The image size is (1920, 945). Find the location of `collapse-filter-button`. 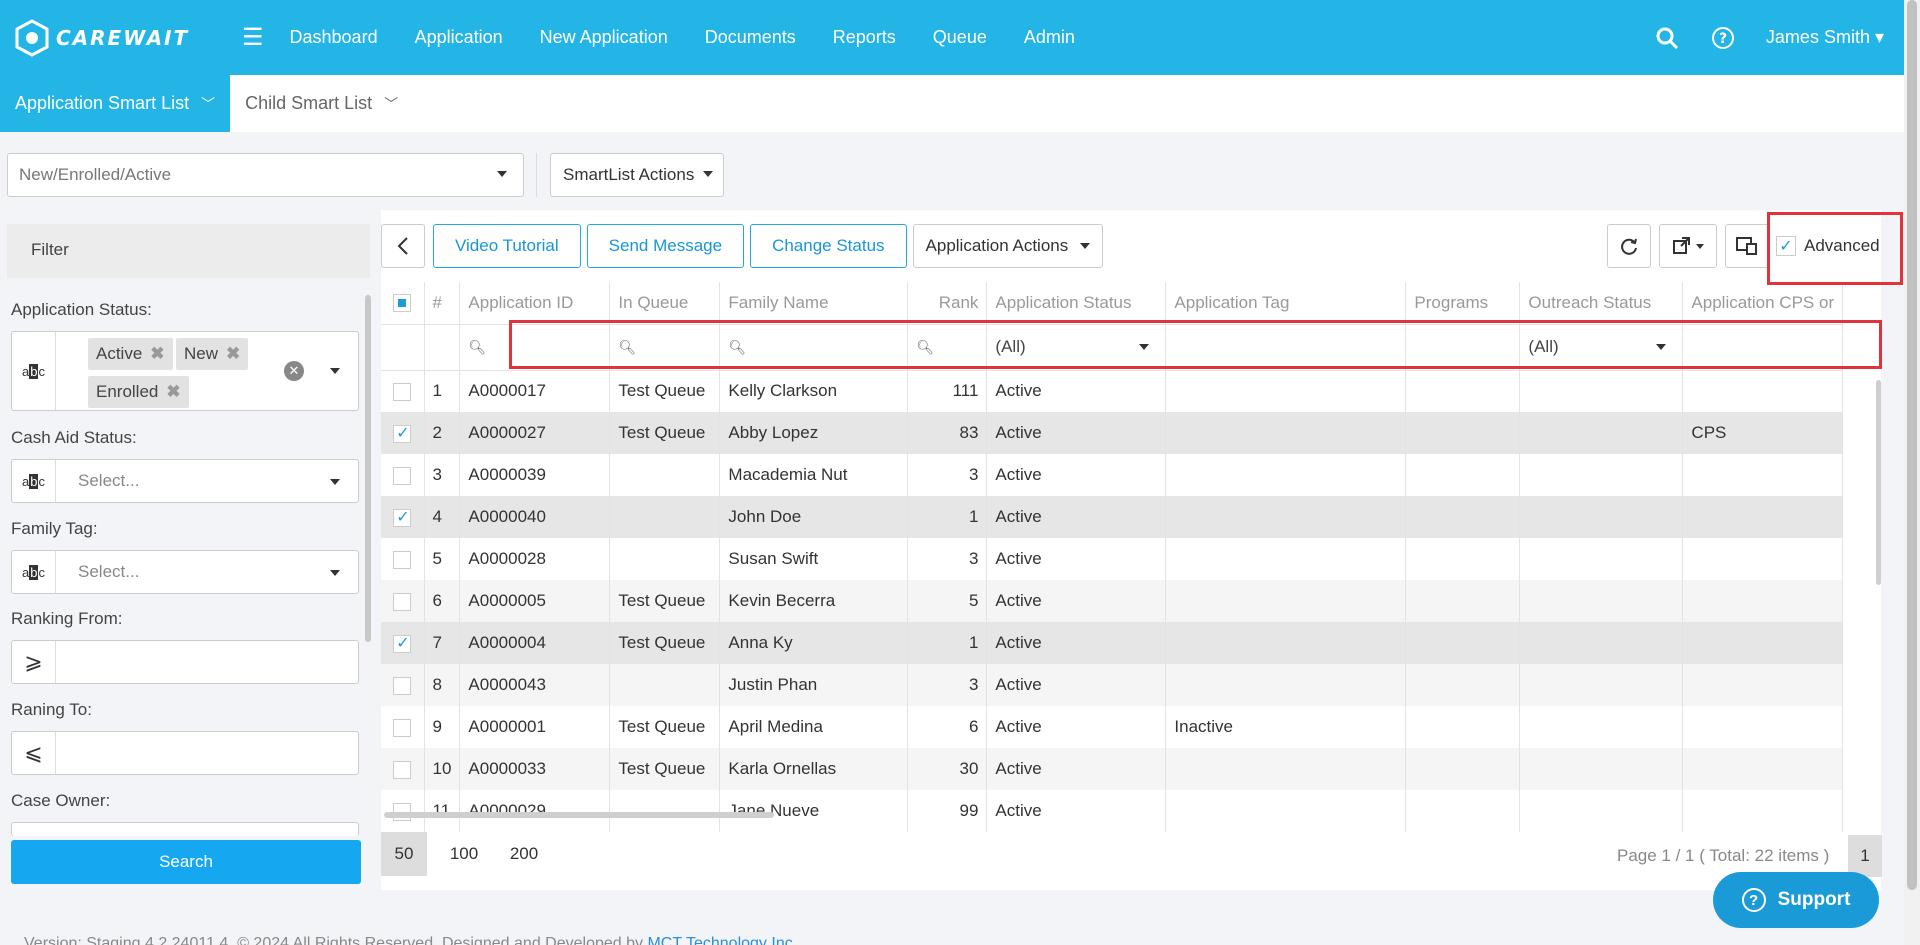

collapse-filter-button is located at coordinates (403, 246).